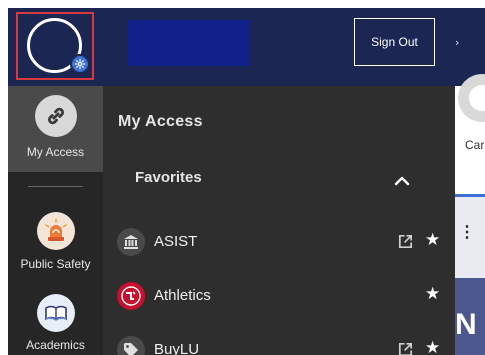  What do you see at coordinates (279, 242) in the screenshot?
I see `favorite-item-asist: ASIST ★` at bounding box center [279, 242].